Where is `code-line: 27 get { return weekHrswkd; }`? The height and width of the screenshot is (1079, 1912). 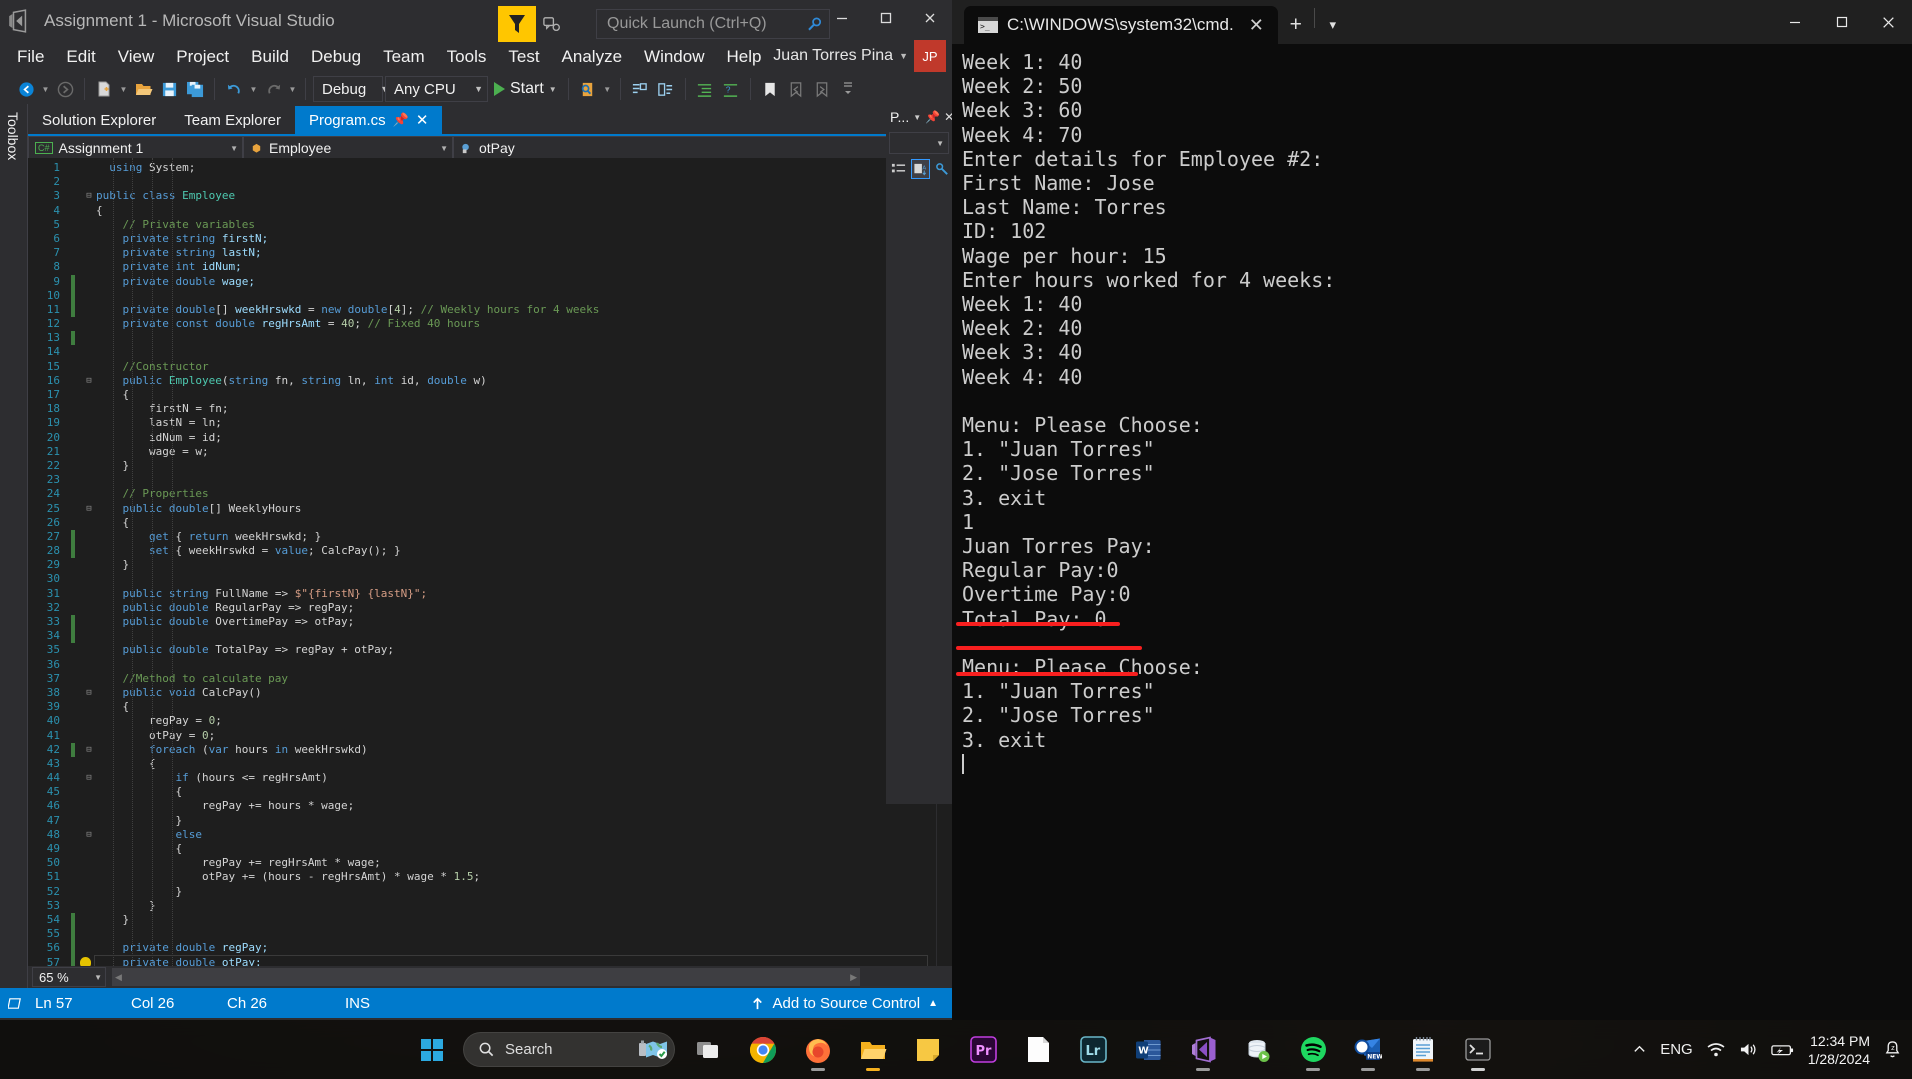
code-line: 27 get { return weekHrswkd; } is located at coordinates (482, 537).